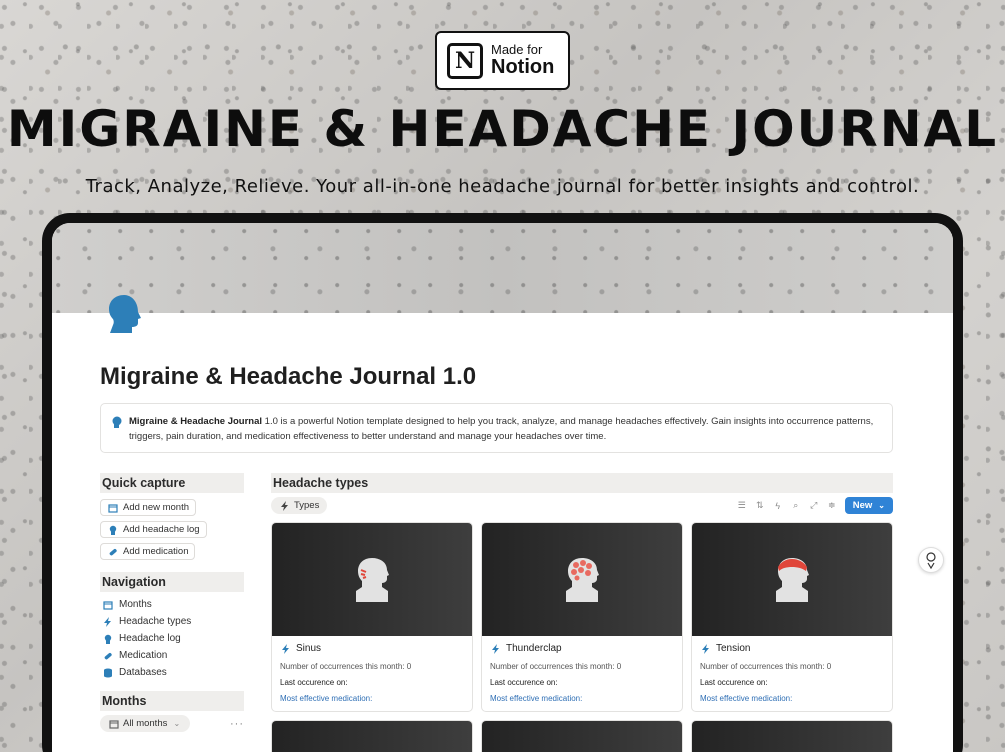 Image resolution: width=1005 pixels, height=752 pixels. What do you see at coordinates (465, 60) in the screenshot?
I see `notion-logo-icon: N` at bounding box center [465, 60].